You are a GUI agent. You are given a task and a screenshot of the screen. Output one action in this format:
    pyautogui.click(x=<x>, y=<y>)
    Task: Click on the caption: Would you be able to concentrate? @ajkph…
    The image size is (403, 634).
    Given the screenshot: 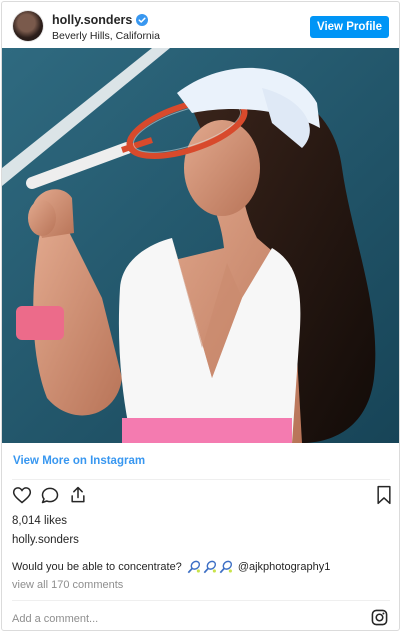 What is the action you would take?
    pyautogui.click(x=171, y=567)
    